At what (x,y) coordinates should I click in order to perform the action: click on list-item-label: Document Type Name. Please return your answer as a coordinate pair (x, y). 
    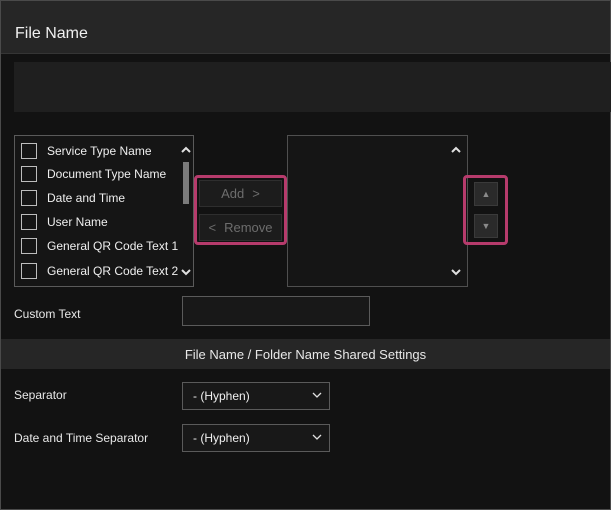
    Looking at the image, I should click on (107, 174).